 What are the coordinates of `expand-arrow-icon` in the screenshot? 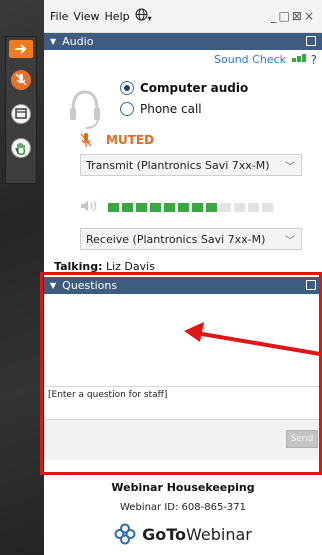 It's located at (21, 49).